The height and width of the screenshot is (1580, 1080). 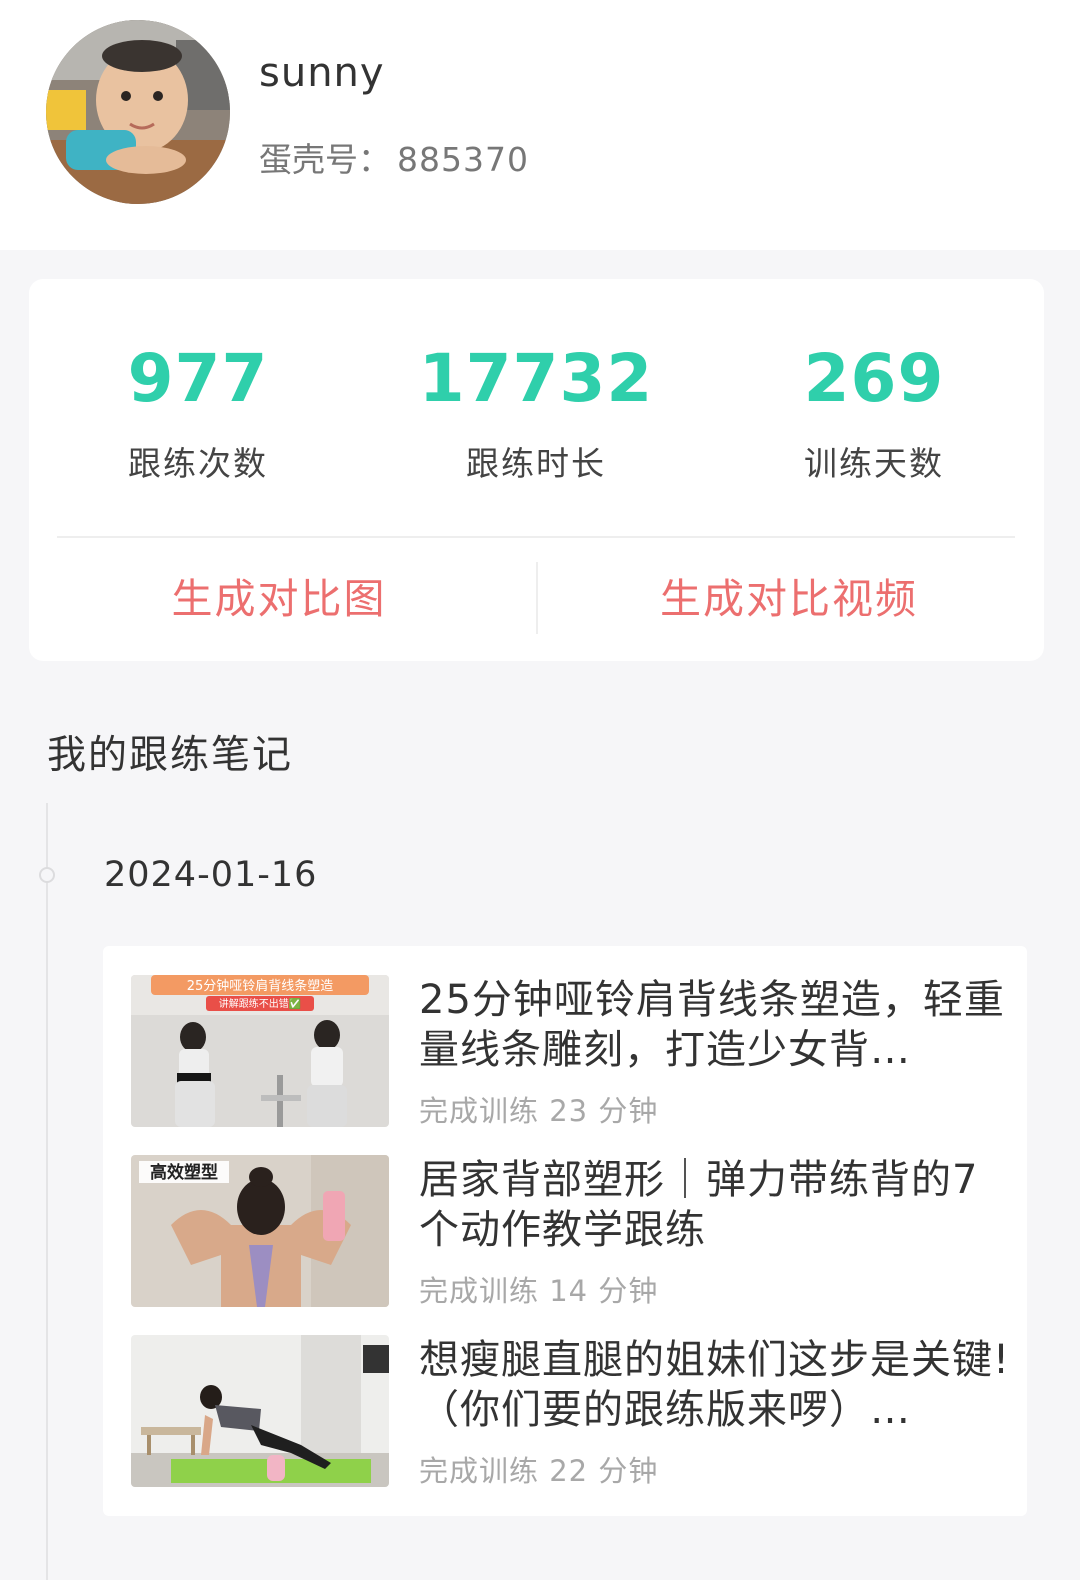 What do you see at coordinates (537, 598) in the screenshot?
I see `action-separator` at bounding box center [537, 598].